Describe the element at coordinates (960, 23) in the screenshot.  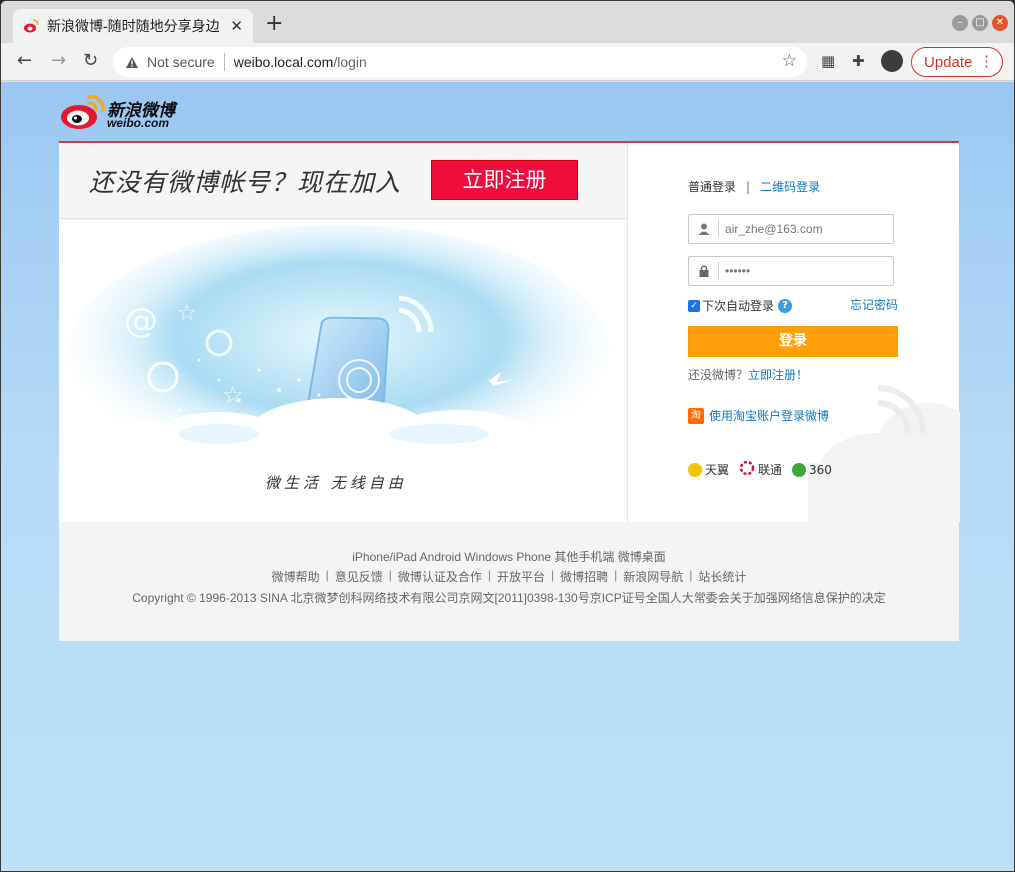
I see `minimize-icon: –` at that location.